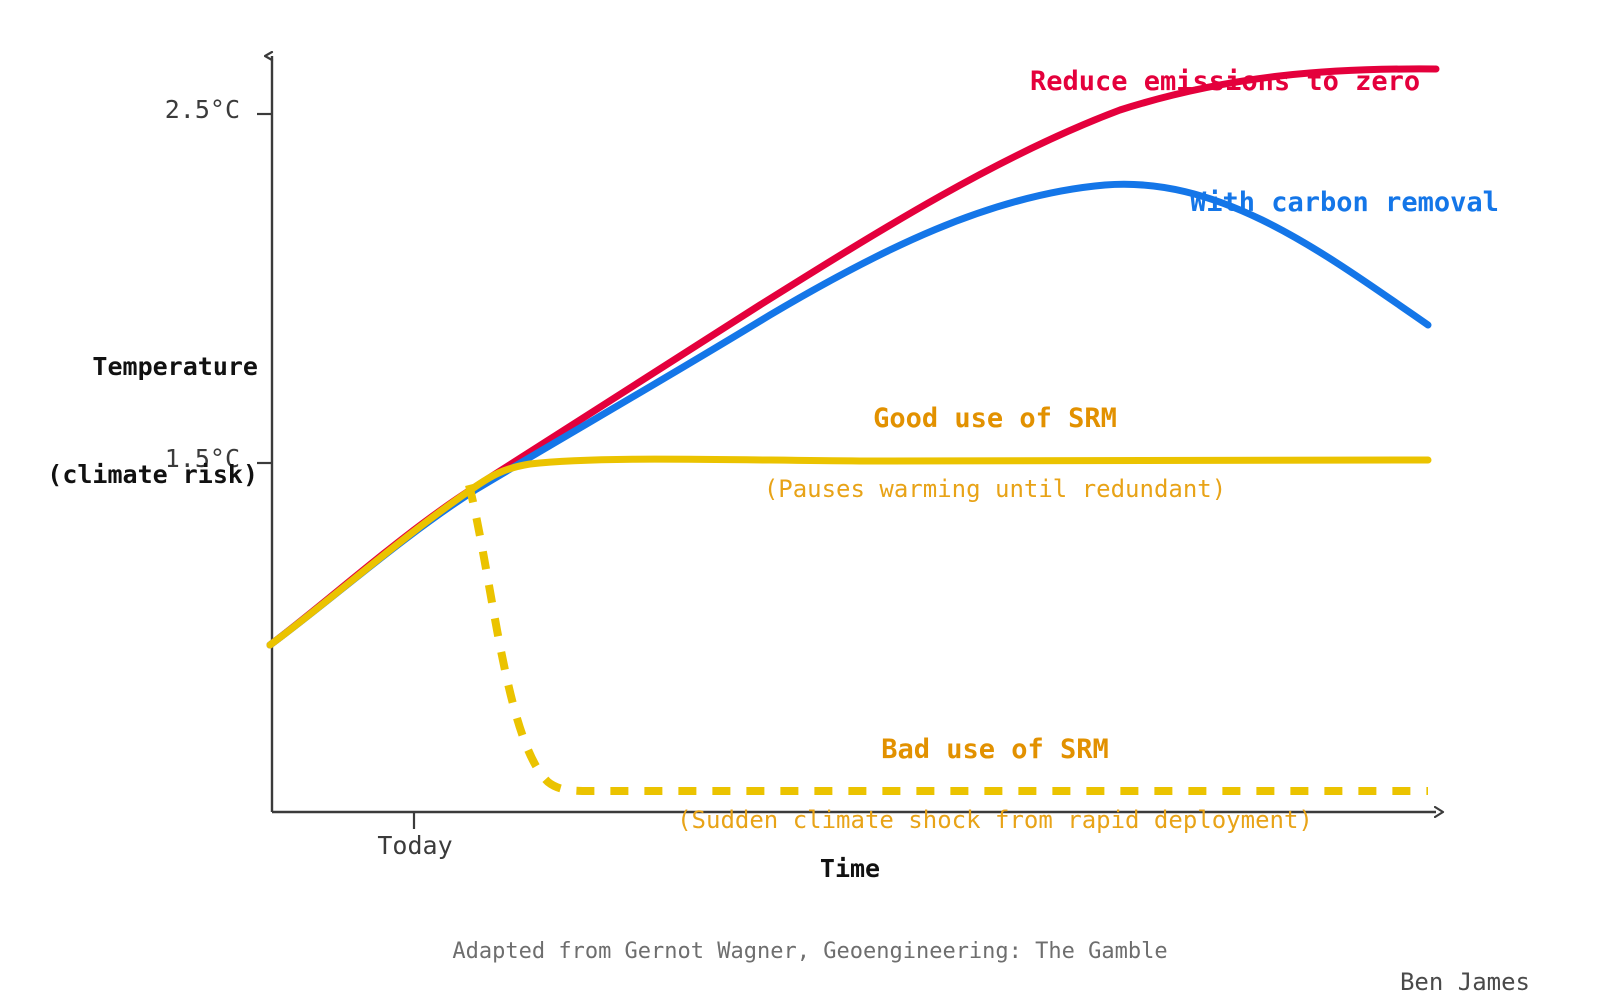 Image resolution: width=1600 pixels, height=1001 pixels. I want to click on annotation-reduce-emissions: Reduce emissions to zero, so click(1250, 82).